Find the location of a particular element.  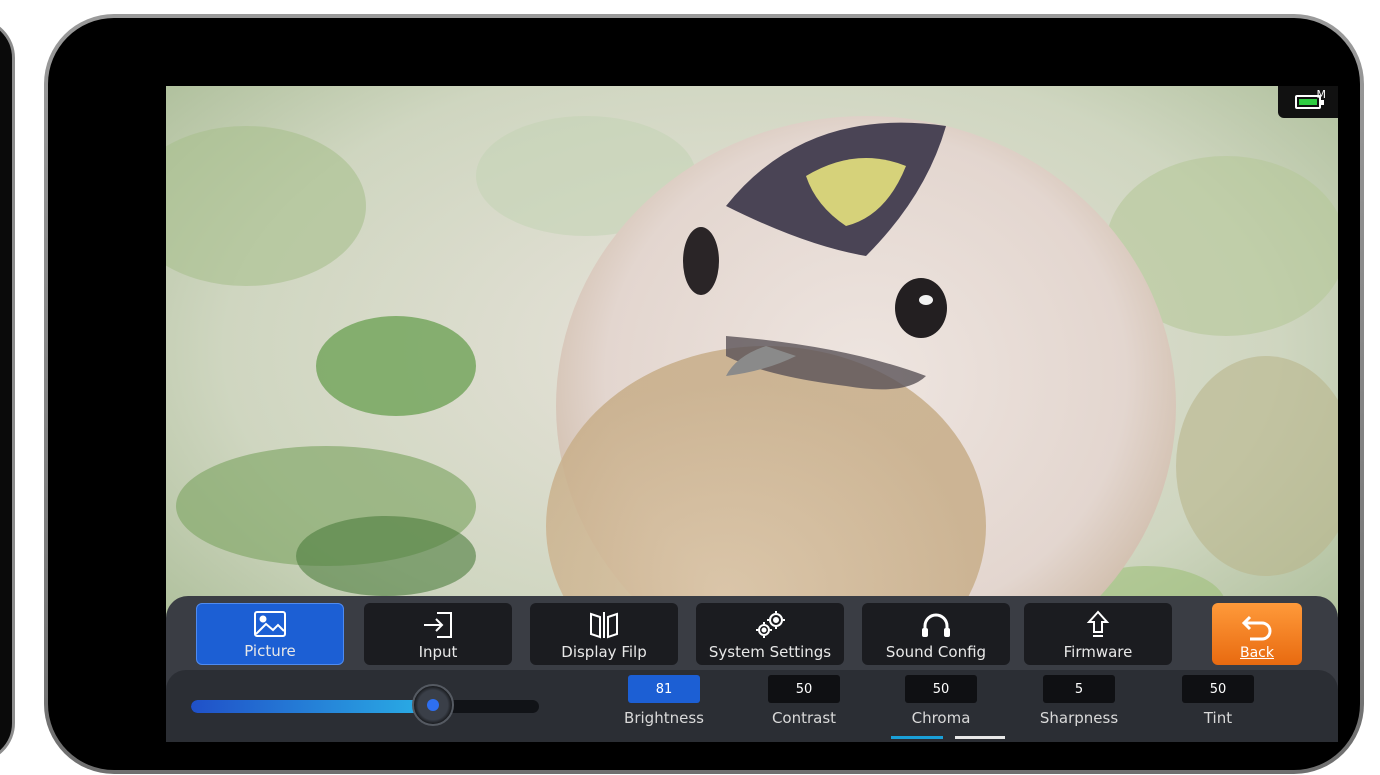

tab-label: Sound Config is located at coordinates (936, 652).